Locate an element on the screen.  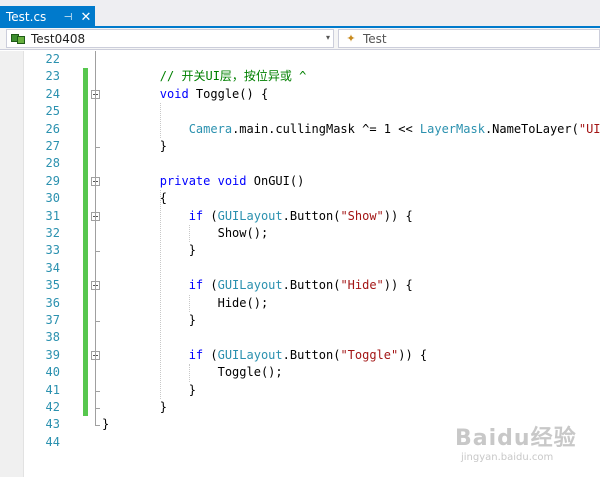
line-number: 24 is located at coordinates (52, 93).